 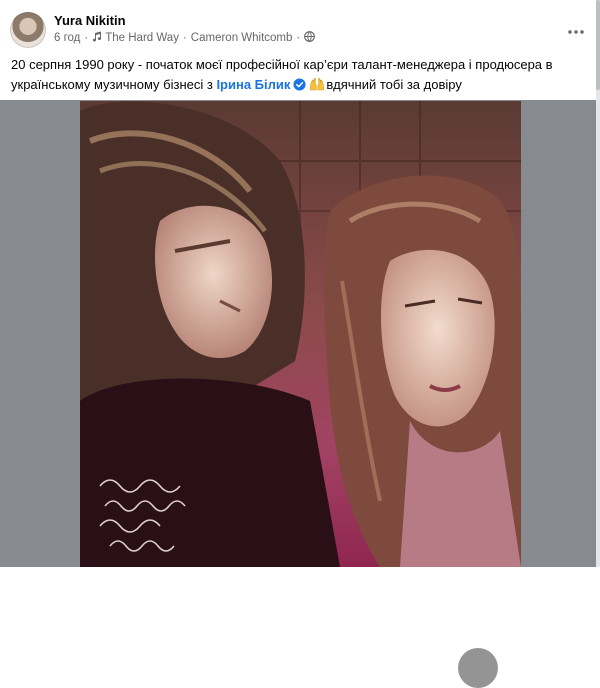 I want to click on mention-link: Ірина Білик, so click(x=253, y=84).